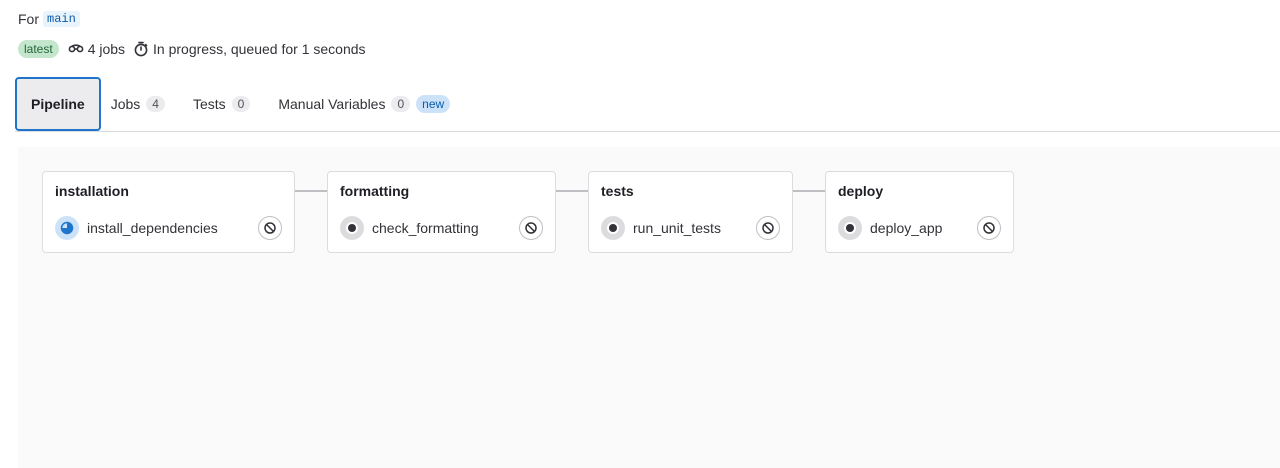 This screenshot has width=1280, height=468. What do you see at coordinates (67, 228) in the screenshot?
I see `status-running-icon` at bounding box center [67, 228].